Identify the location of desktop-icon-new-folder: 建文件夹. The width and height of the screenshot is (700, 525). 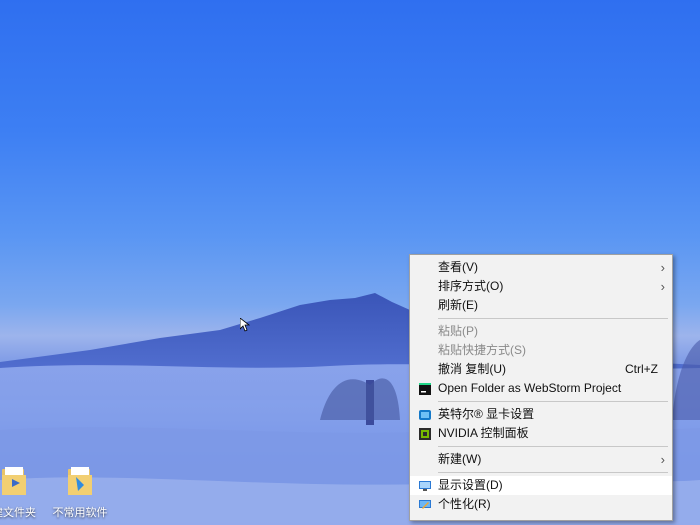
(24, 492).